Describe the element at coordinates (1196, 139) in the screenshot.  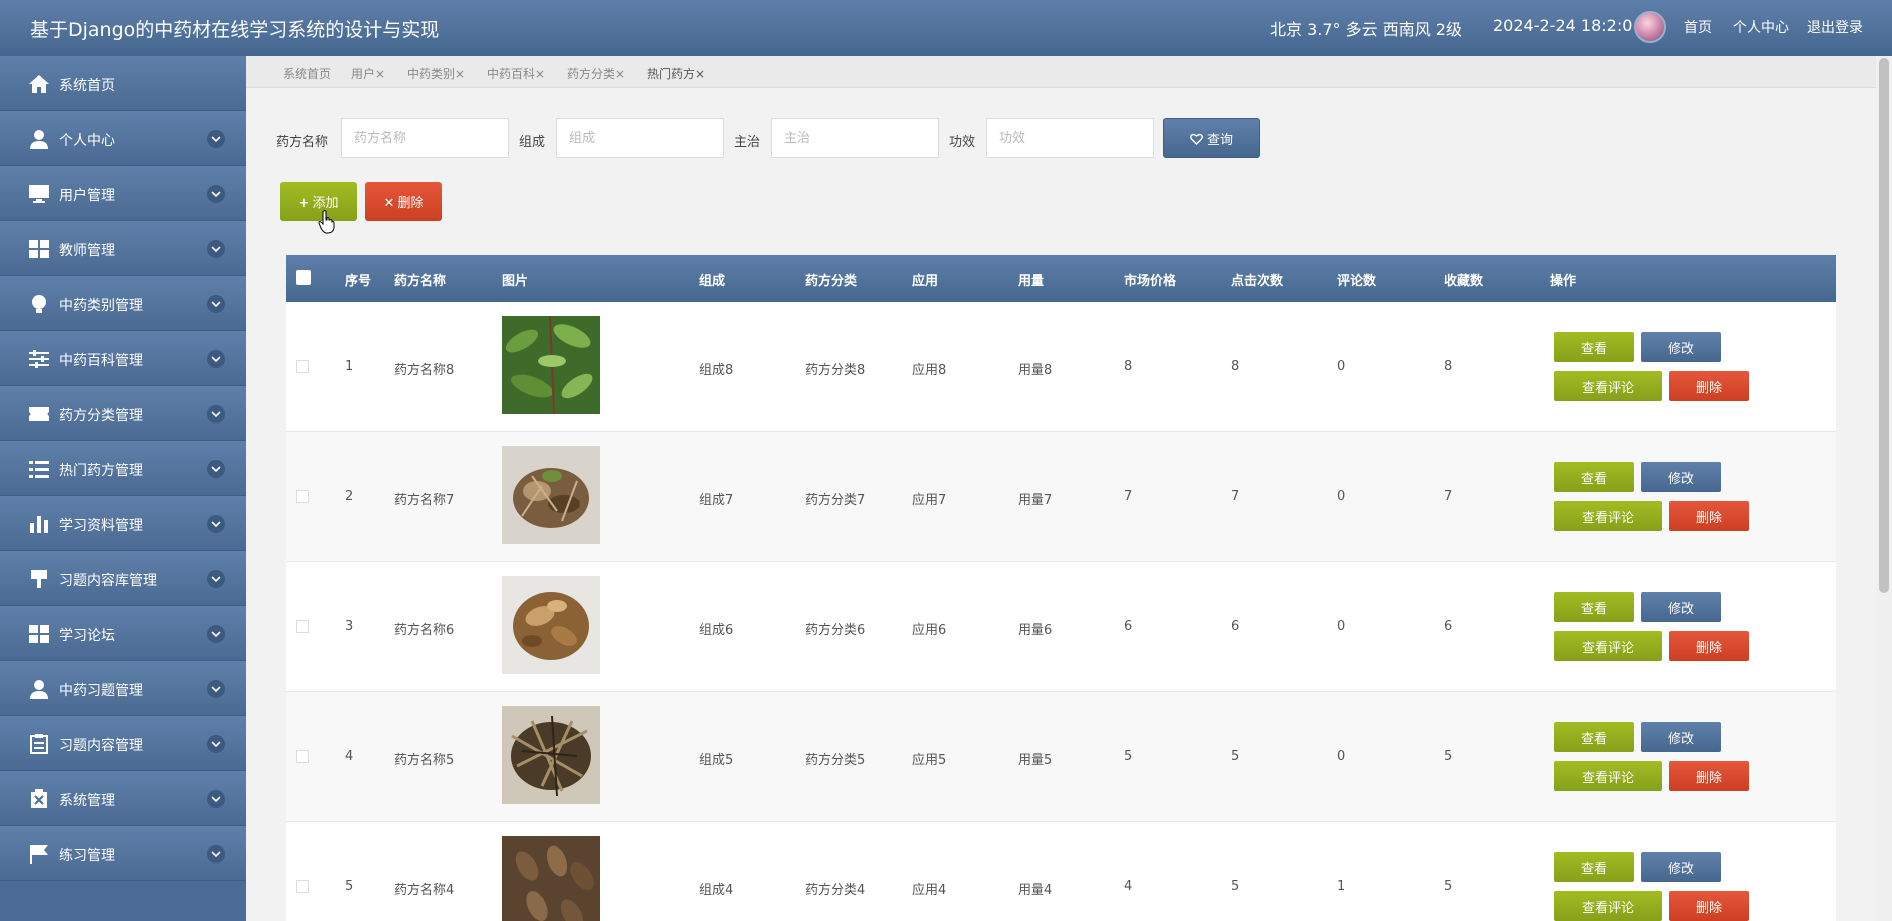
I see `heart-icon` at that location.